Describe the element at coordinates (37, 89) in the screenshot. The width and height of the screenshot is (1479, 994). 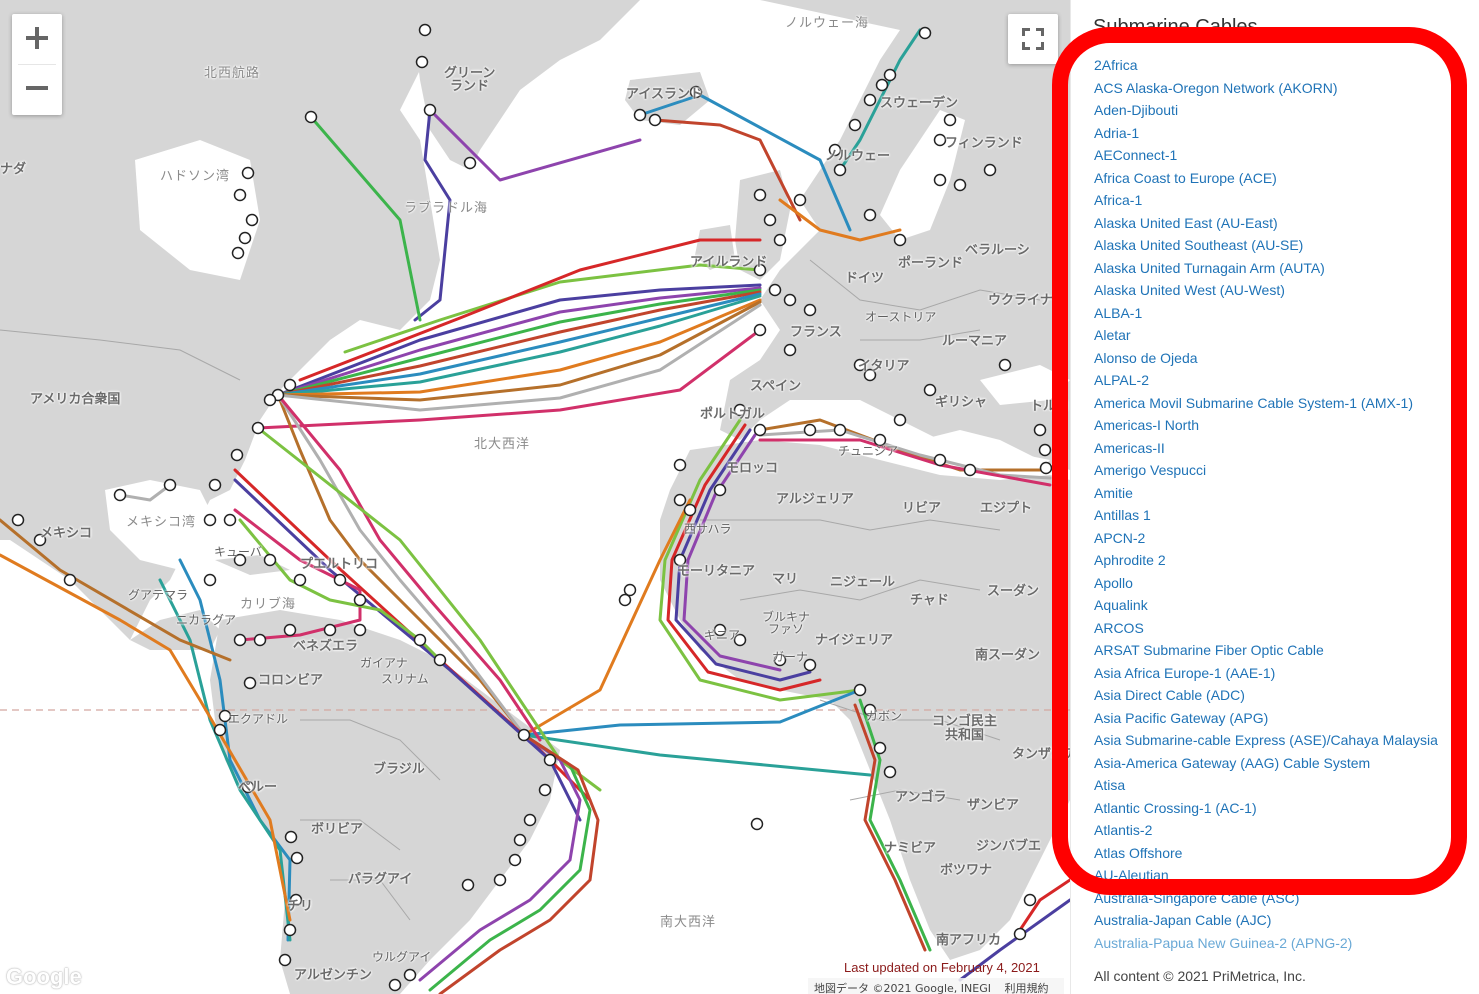
I see `zoom-out-button` at that location.